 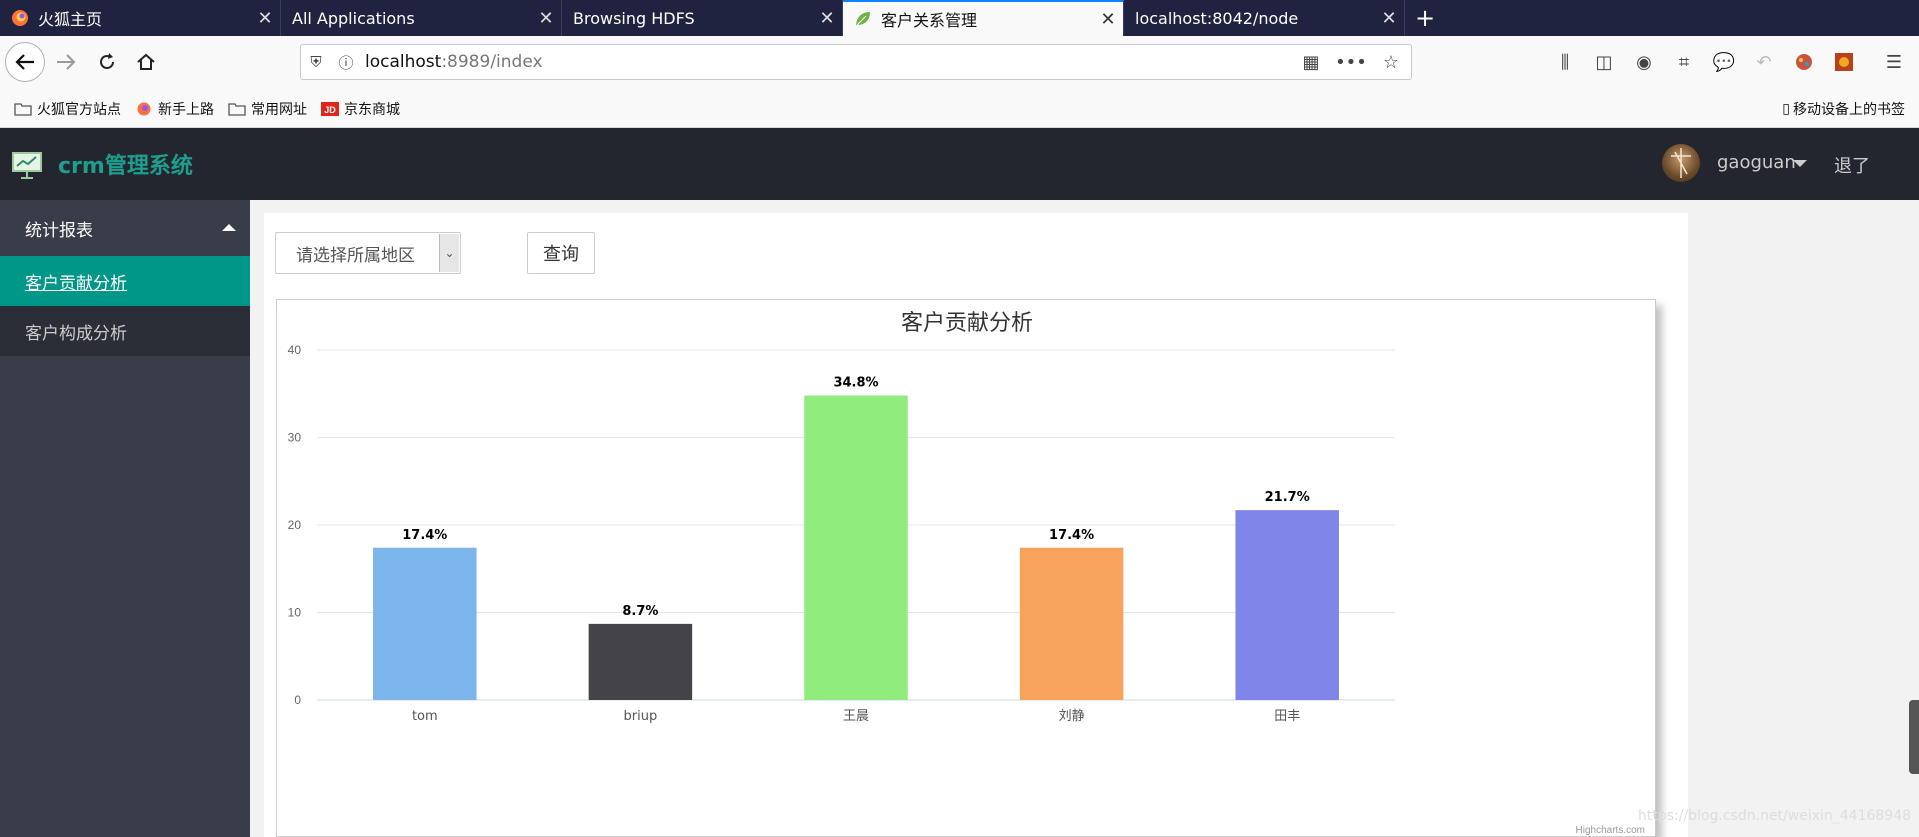 I want to click on query-button: 查询, so click(x=561, y=253).